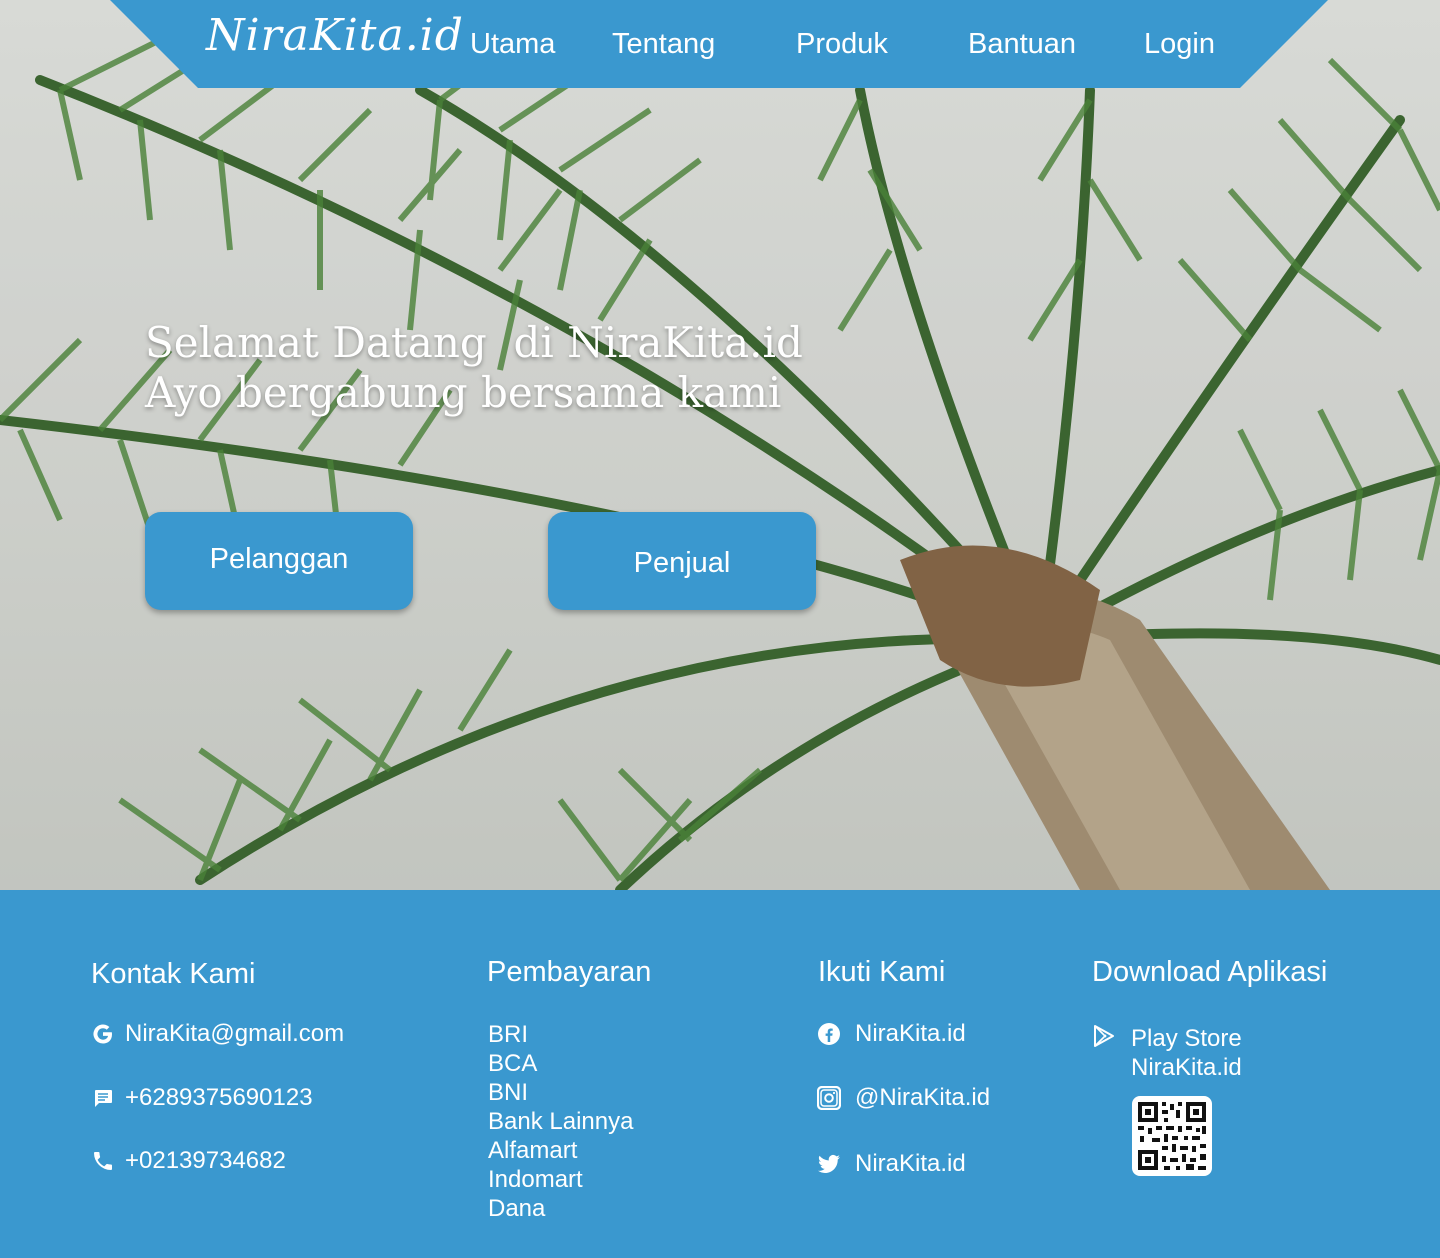 This screenshot has width=1440, height=1258. I want to click on contact-sms: +6289375690123, so click(219, 1097).